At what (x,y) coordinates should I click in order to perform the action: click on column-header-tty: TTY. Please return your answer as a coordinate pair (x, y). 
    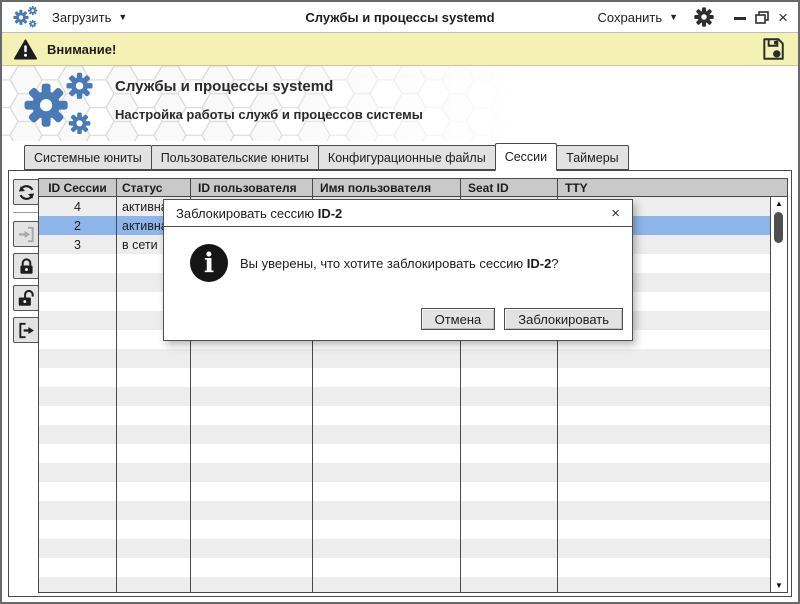
    Looking at the image, I should click on (576, 187).